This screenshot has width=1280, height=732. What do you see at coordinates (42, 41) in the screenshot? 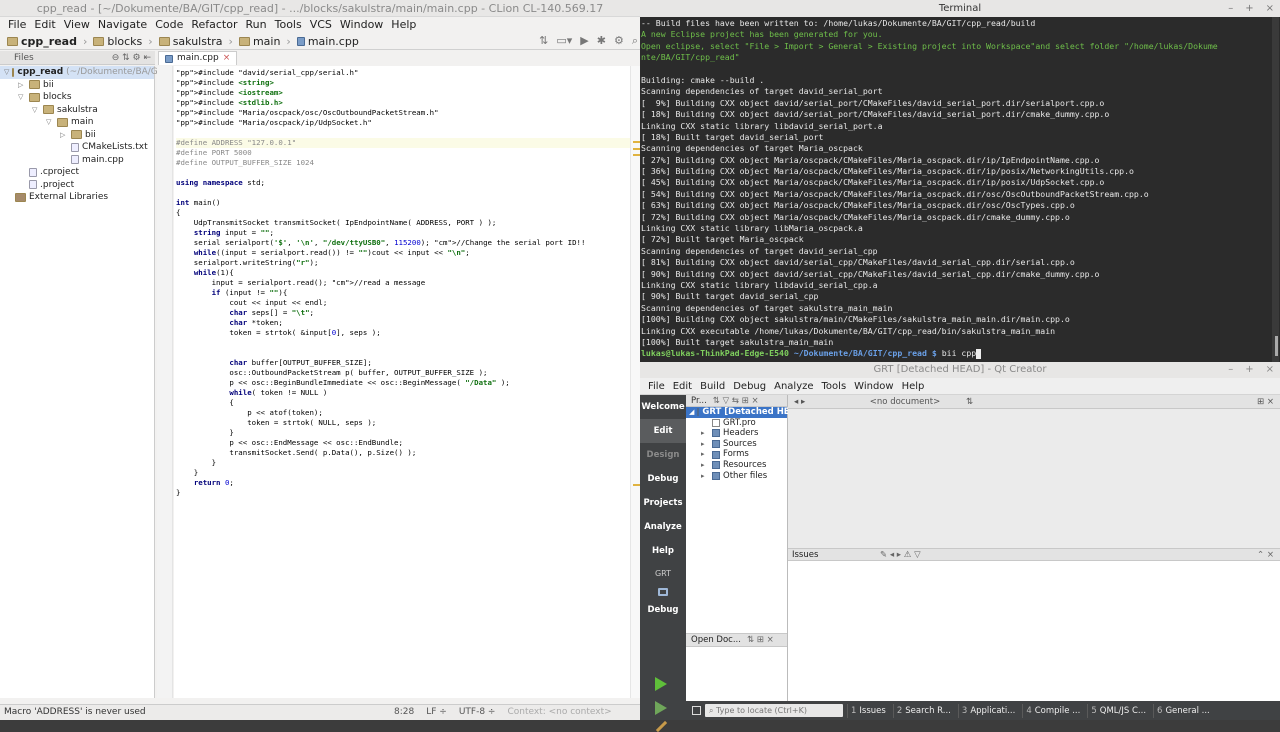
I see `breadcrumb-item: cpp_read` at bounding box center [42, 41].